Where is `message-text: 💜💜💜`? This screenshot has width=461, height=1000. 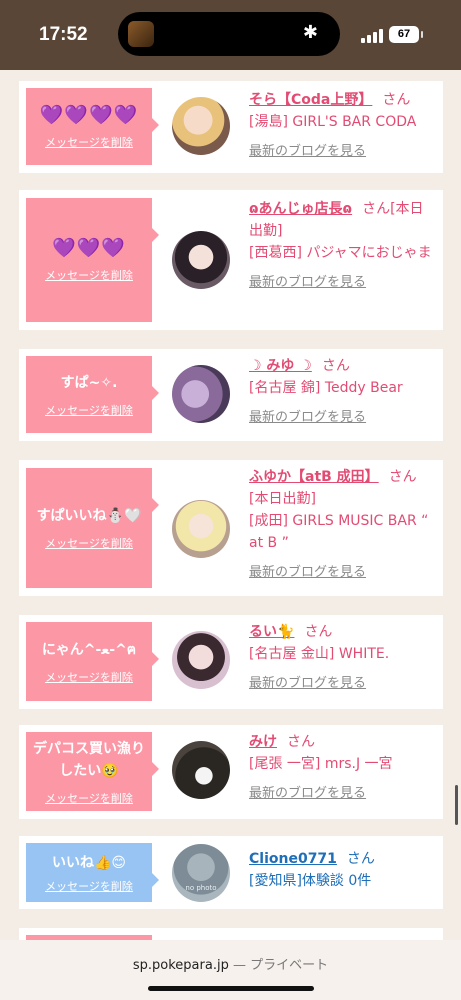 message-text: 💜💜💜 is located at coordinates (89, 248).